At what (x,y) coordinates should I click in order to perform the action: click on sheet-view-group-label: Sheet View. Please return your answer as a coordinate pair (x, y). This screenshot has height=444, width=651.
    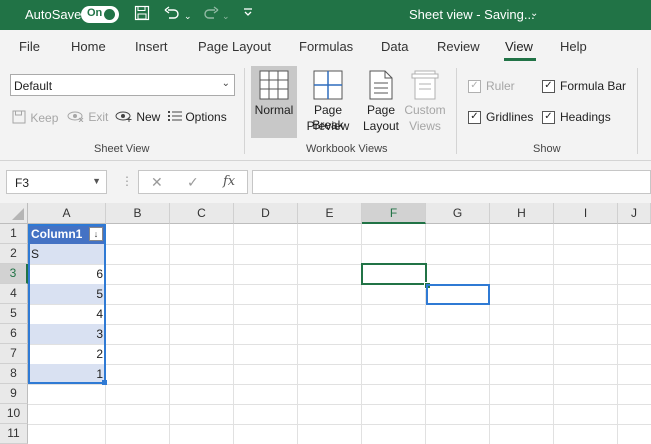
    Looking at the image, I should click on (122, 149).